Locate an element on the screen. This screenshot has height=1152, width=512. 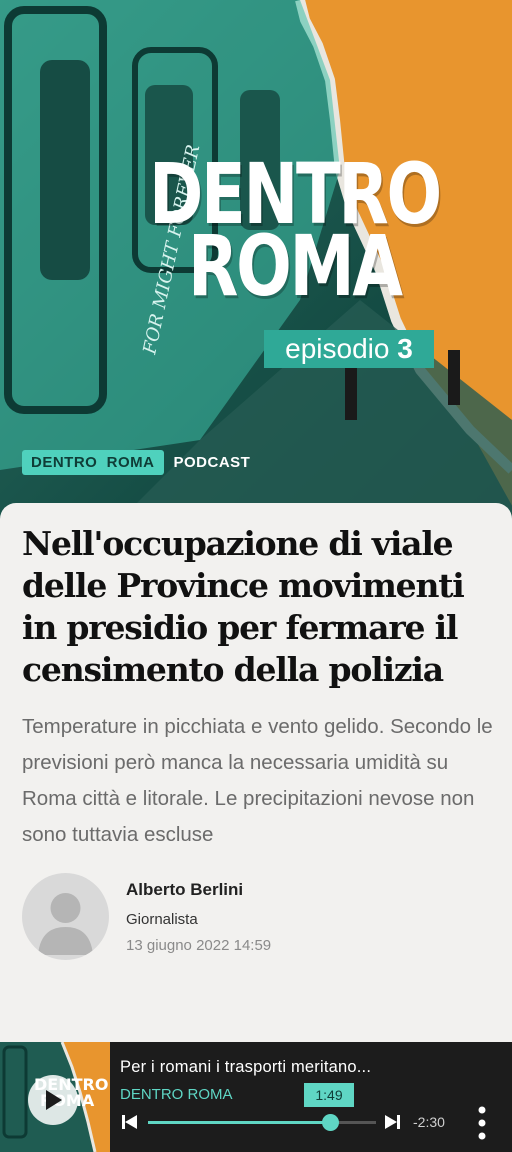
play-button is located at coordinates (53, 1100).